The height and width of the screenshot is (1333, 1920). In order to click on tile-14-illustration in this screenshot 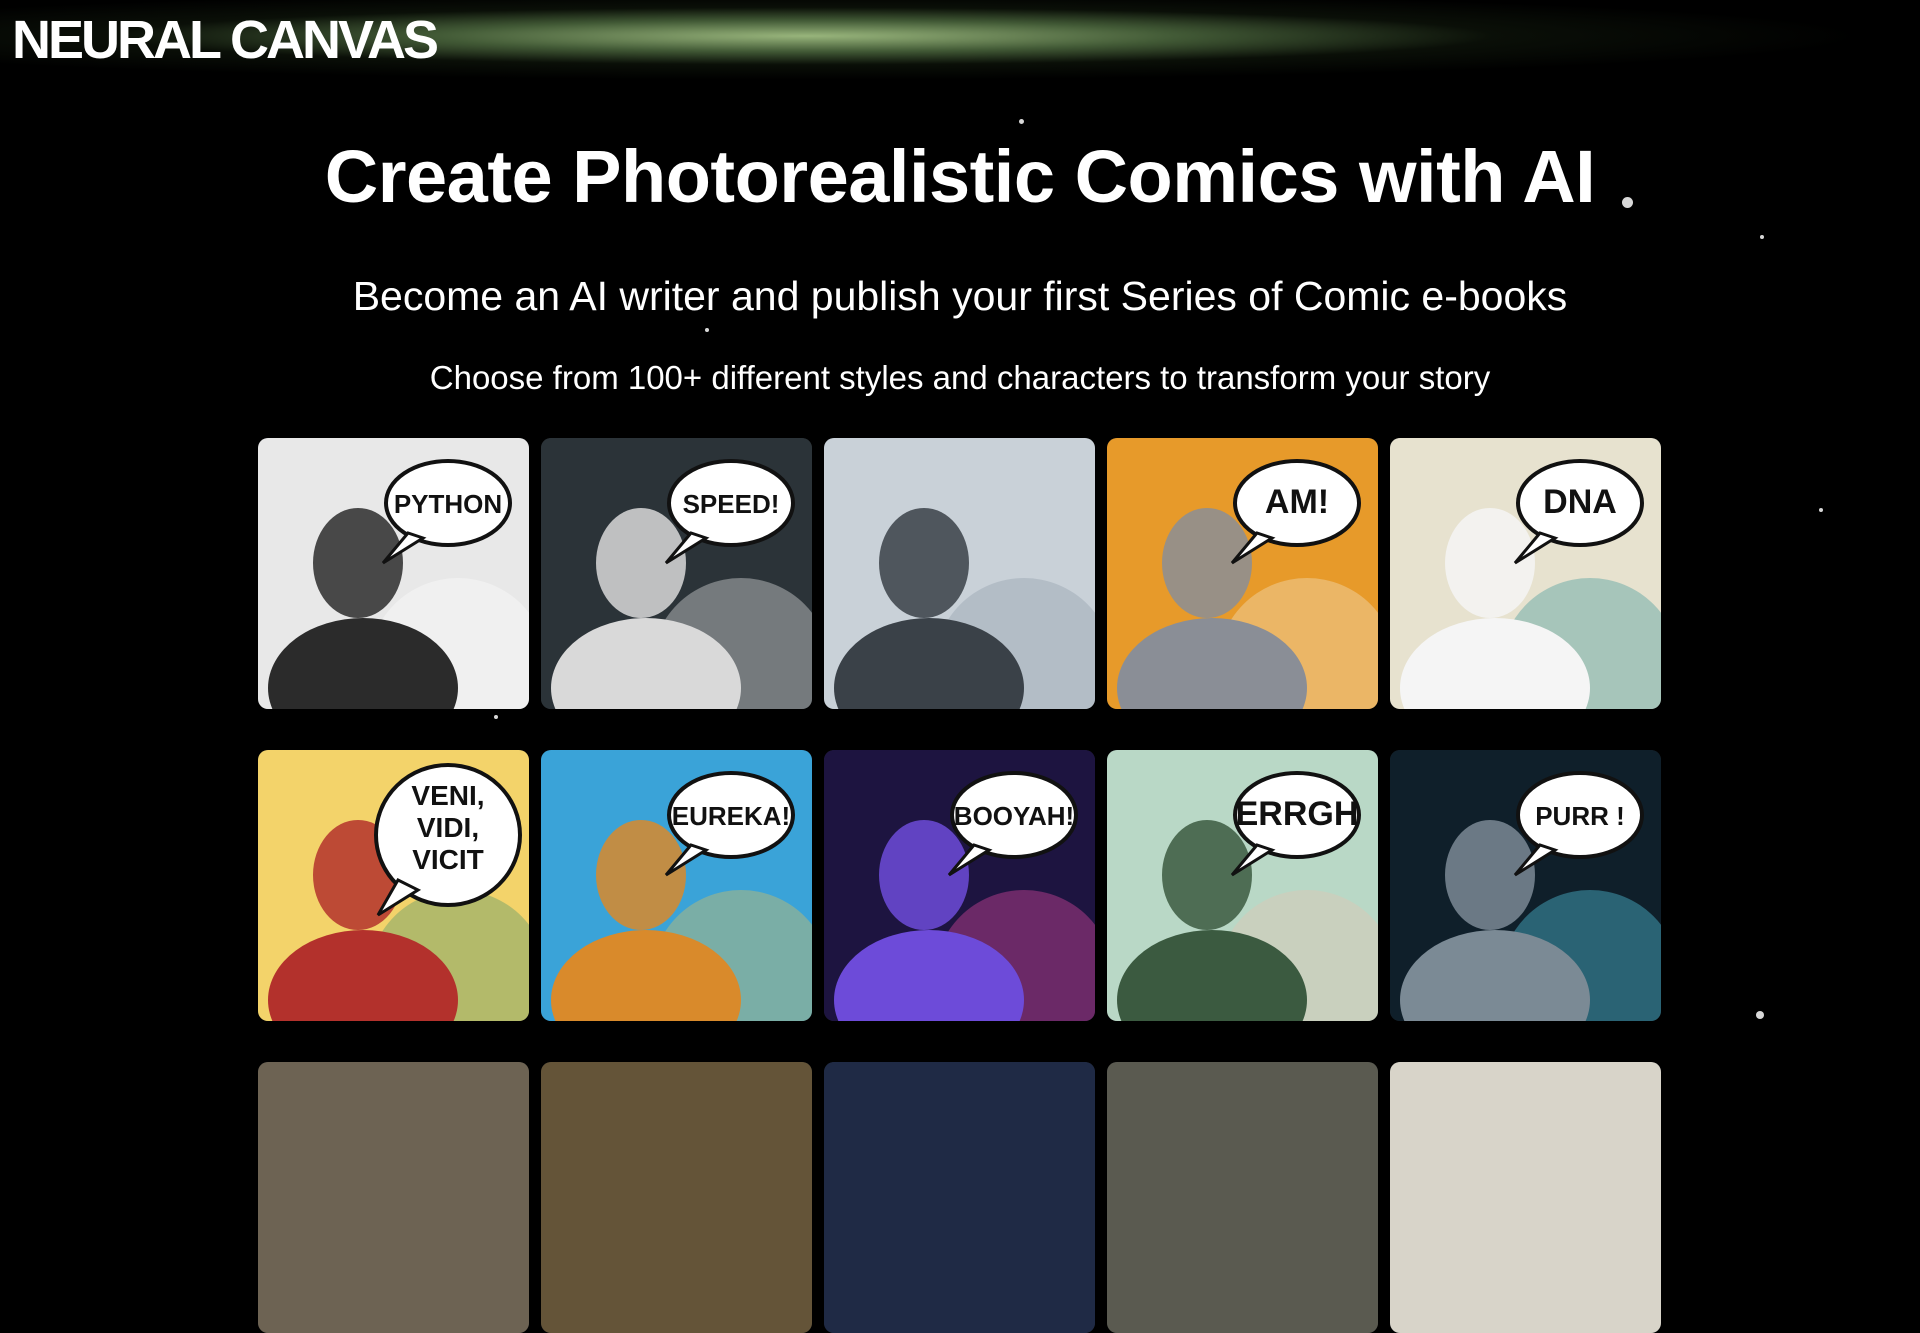, I will do `click(1242, 1197)`.